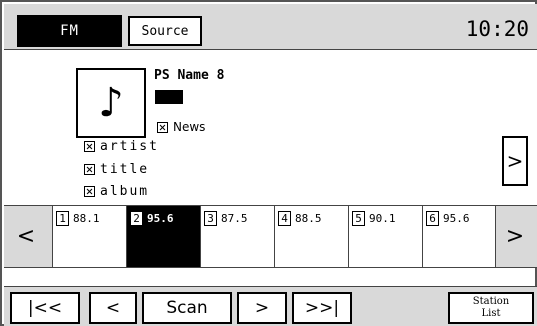 This screenshot has height=326, width=537. I want to click on album-label: album, so click(125, 191).